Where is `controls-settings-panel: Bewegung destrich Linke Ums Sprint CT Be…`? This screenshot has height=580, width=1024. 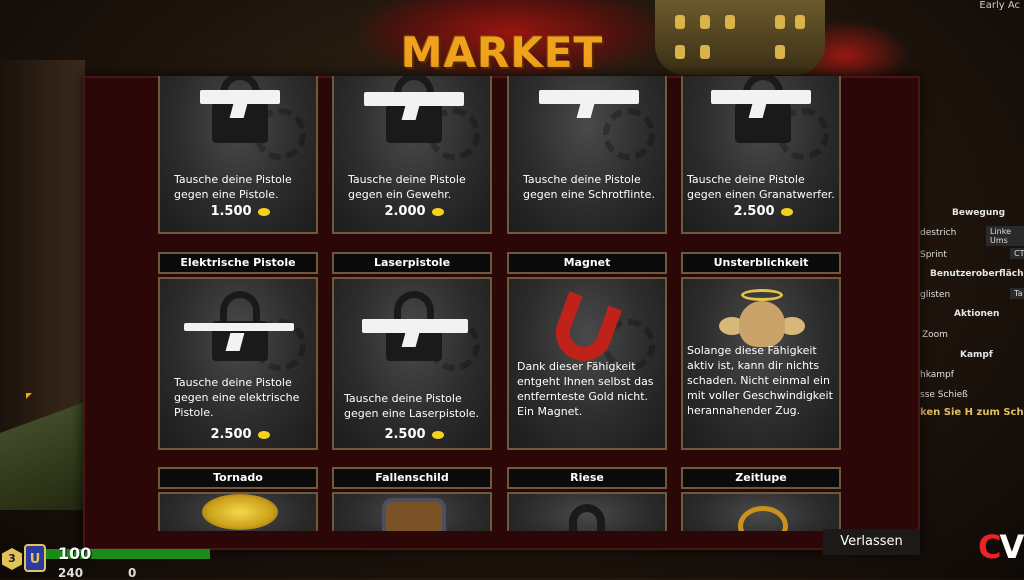 controls-settings-panel: Bewegung destrich Linke Ums Sprint CT Be… is located at coordinates (972, 315).